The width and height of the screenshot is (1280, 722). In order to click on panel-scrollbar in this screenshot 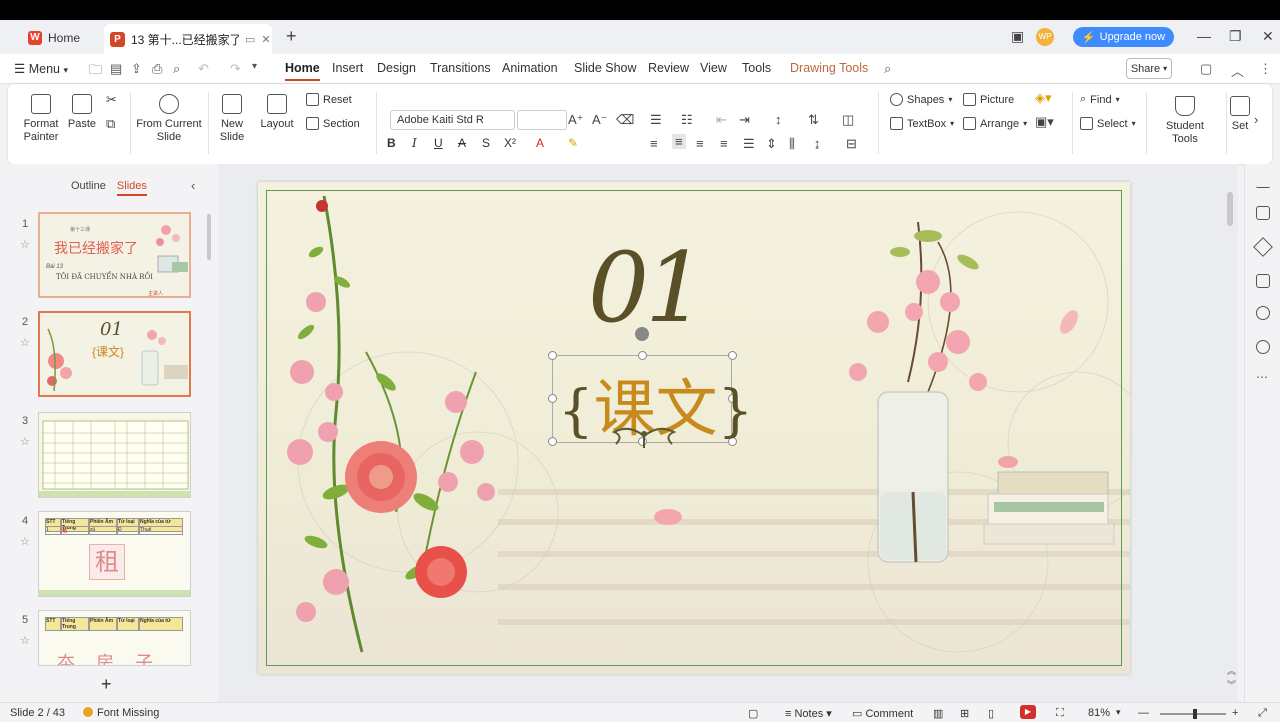, I will do `click(209, 237)`.